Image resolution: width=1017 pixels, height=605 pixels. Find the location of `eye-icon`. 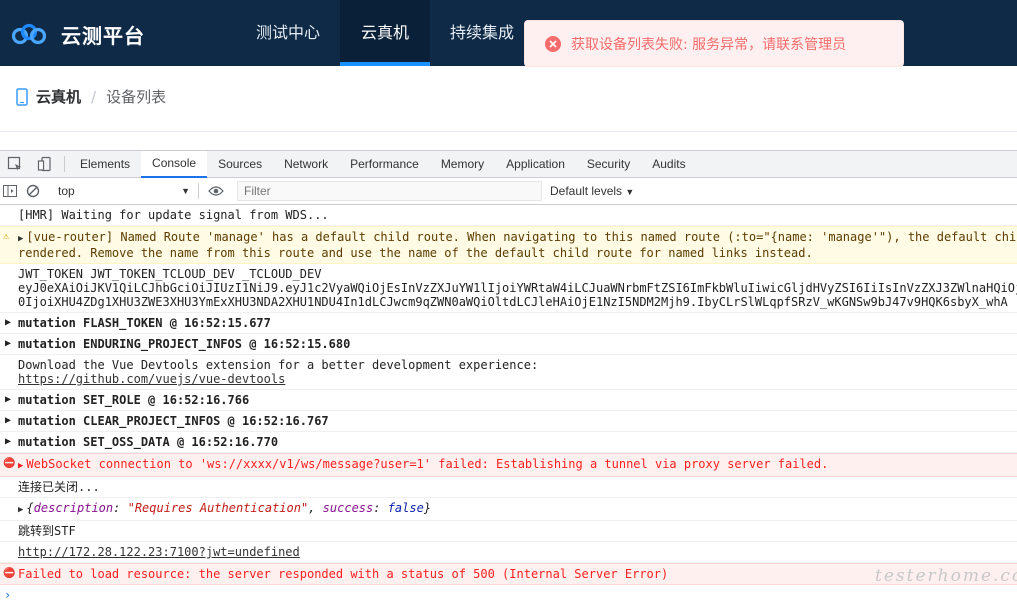

eye-icon is located at coordinates (216, 191).